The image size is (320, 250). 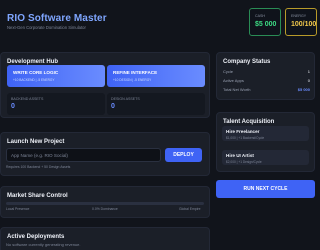 What do you see at coordinates (244, 162) in the screenshot?
I see `hire-ui-artist-cost: $2,000 | +1 Design/Cycle` at bounding box center [244, 162].